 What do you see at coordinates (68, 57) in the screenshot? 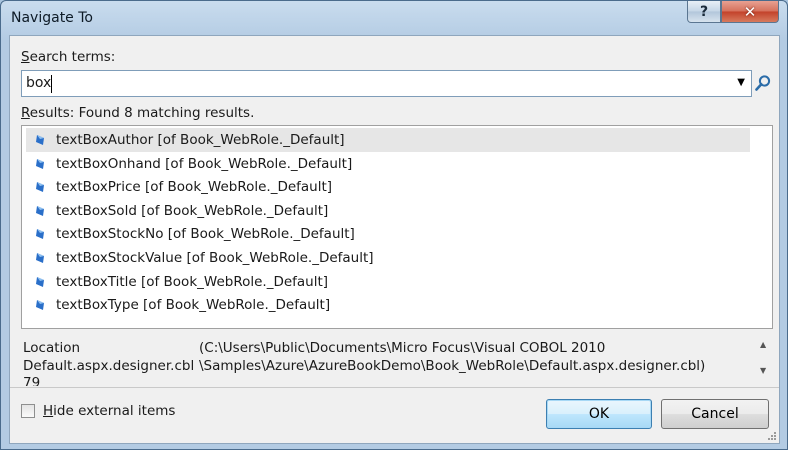
I see `search-terms-label: Search terms:` at bounding box center [68, 57].